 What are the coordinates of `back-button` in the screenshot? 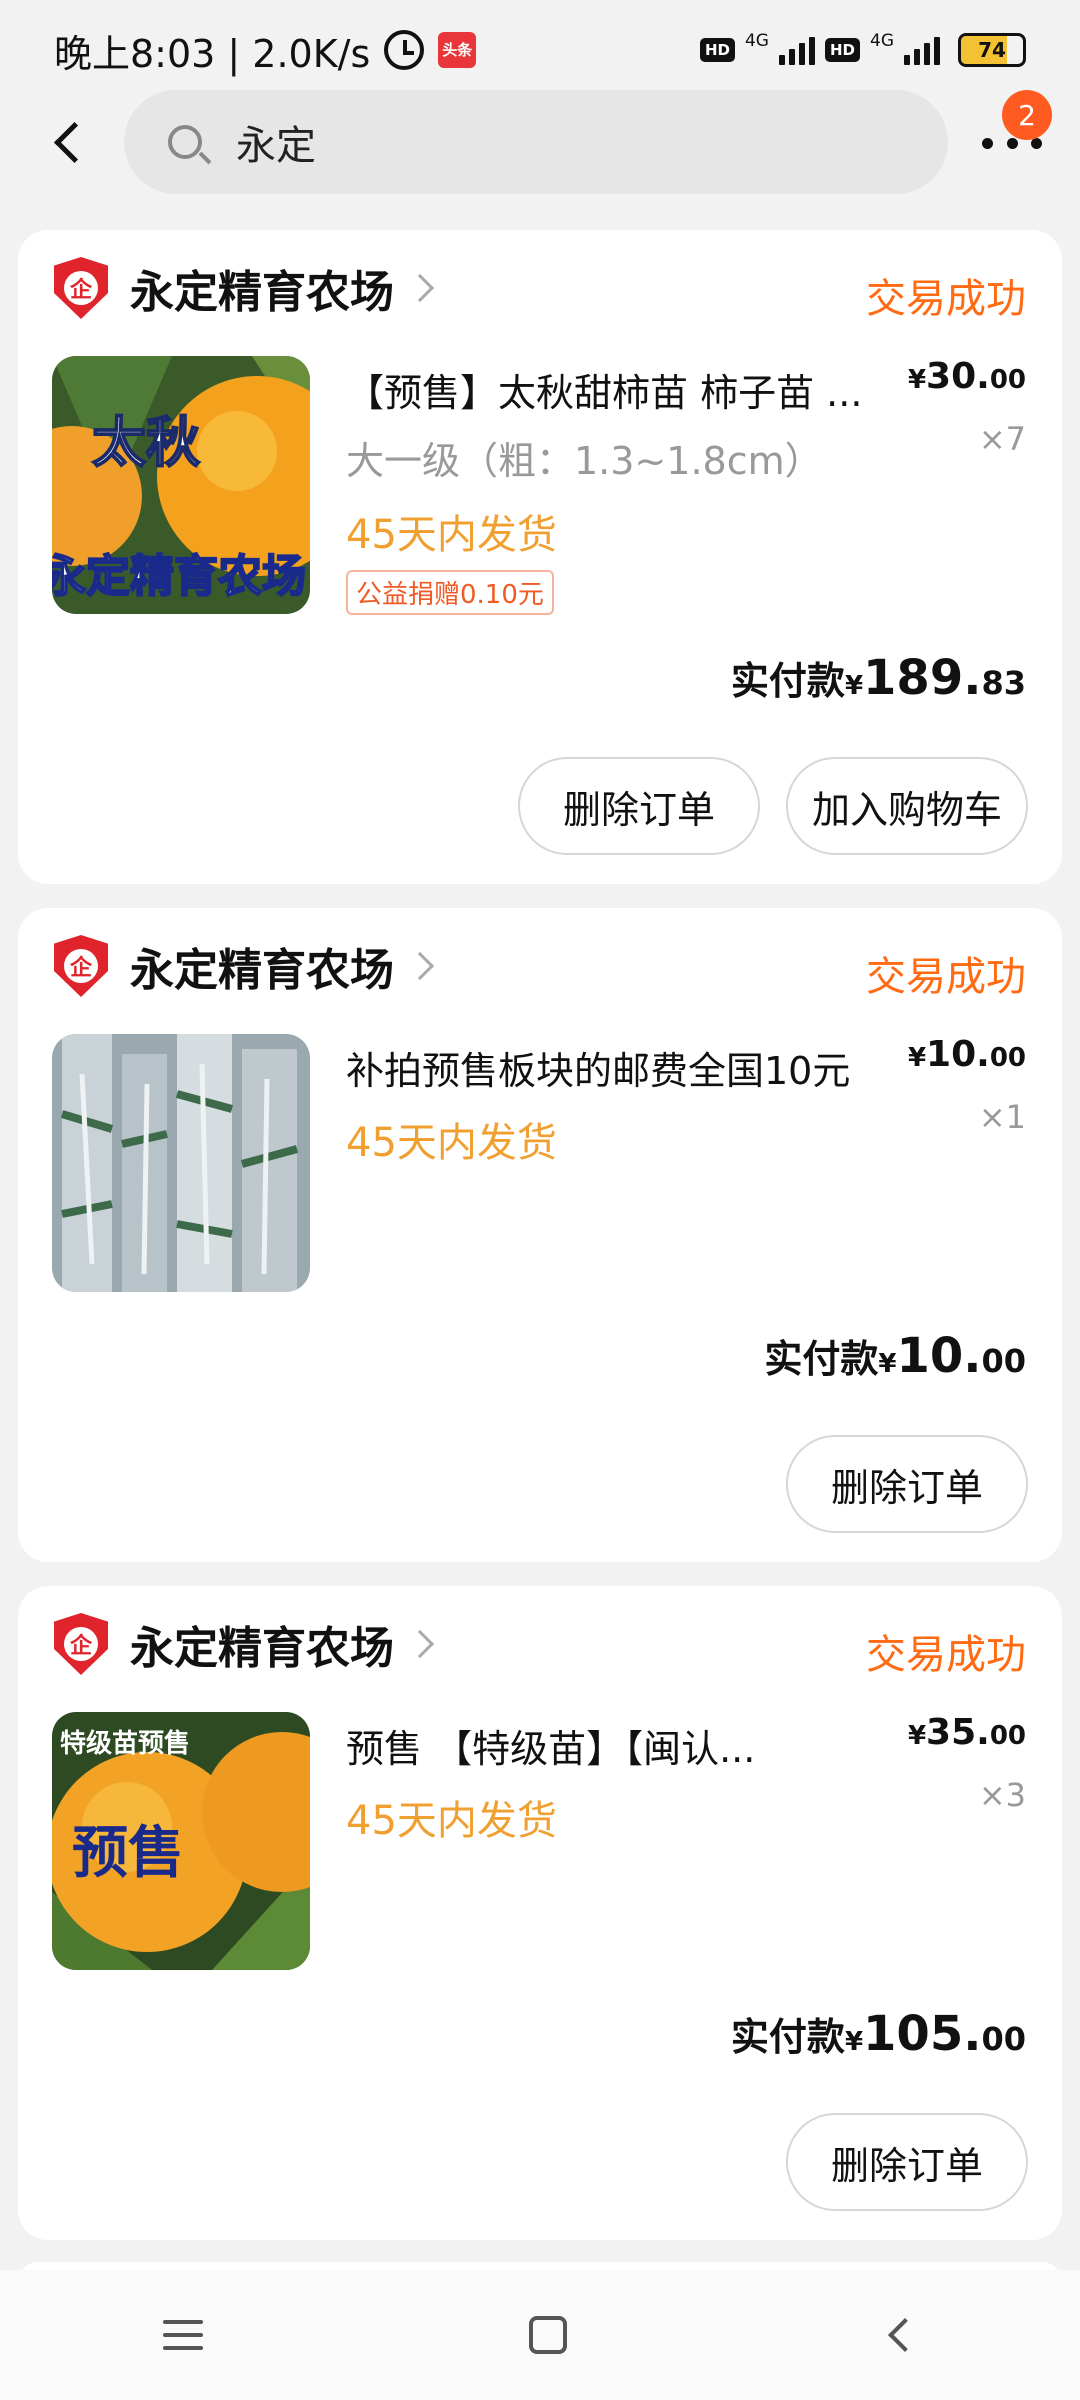 It's located at (68, 142).